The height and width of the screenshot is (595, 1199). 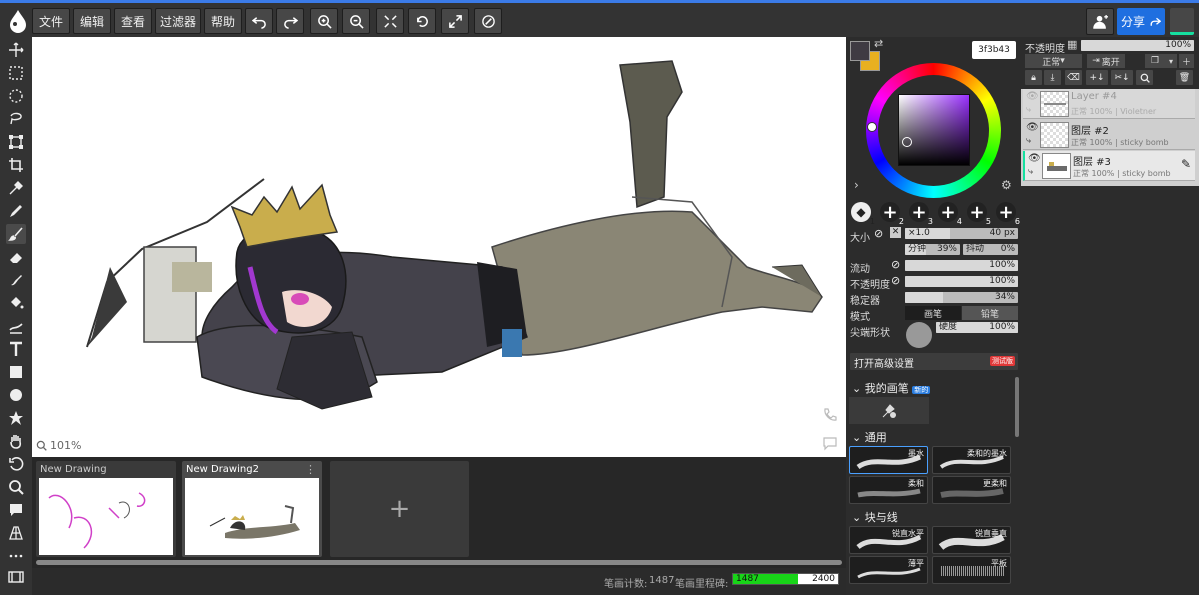 What do you see at coordinates (16, 349) in the screenshot?
I see `text-tool` at bounding box center [16, 349].